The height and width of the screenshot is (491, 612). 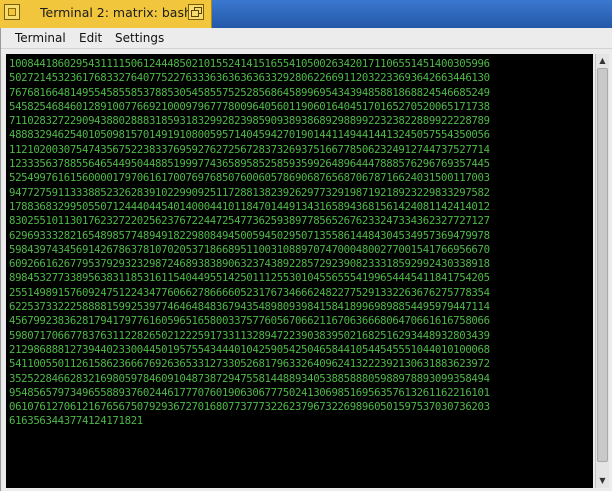 What do you see at coordinates (76, 421) in the screenshot?
I see `terminal-line: 6163563443774124171821` at bounding box center [76, 421].